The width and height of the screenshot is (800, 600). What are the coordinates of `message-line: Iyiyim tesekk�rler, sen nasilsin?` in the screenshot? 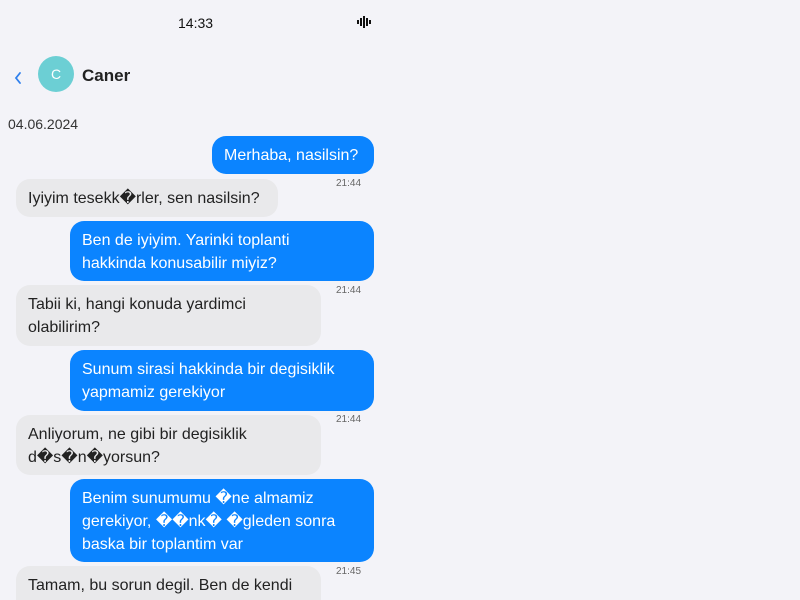 It's located at (144, 198).